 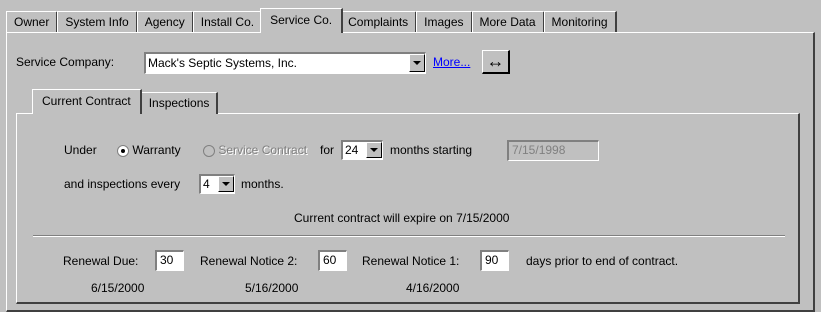 What do you see at coordinates (122, 184) in the screenshot?
I see `inspections-label: and inspections every` at bounding box center [122, 184].